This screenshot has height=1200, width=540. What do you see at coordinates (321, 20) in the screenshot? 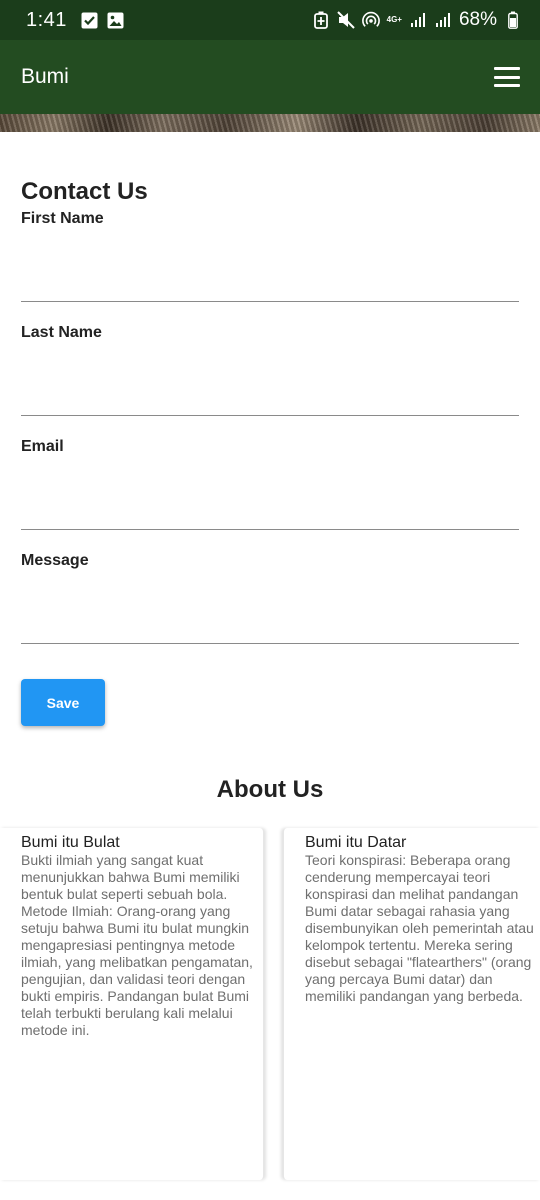
I see `battery-saver-icon` at bounding box center [321, 20].